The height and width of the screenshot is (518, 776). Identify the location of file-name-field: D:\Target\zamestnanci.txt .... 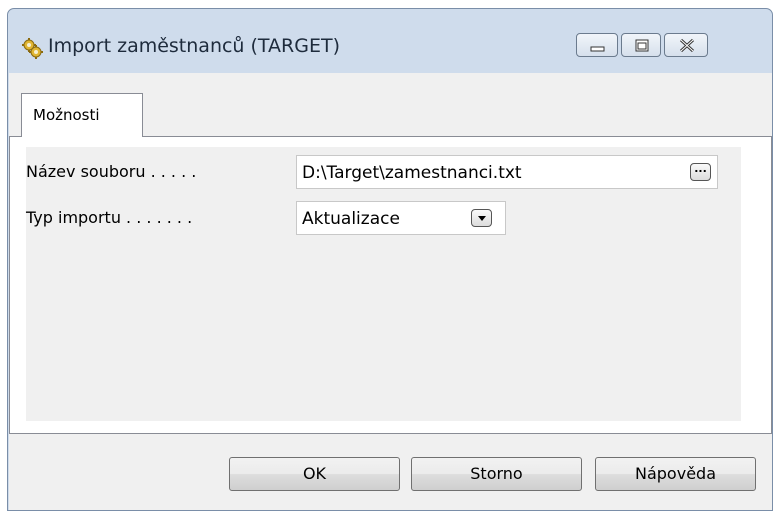
(507, 172).